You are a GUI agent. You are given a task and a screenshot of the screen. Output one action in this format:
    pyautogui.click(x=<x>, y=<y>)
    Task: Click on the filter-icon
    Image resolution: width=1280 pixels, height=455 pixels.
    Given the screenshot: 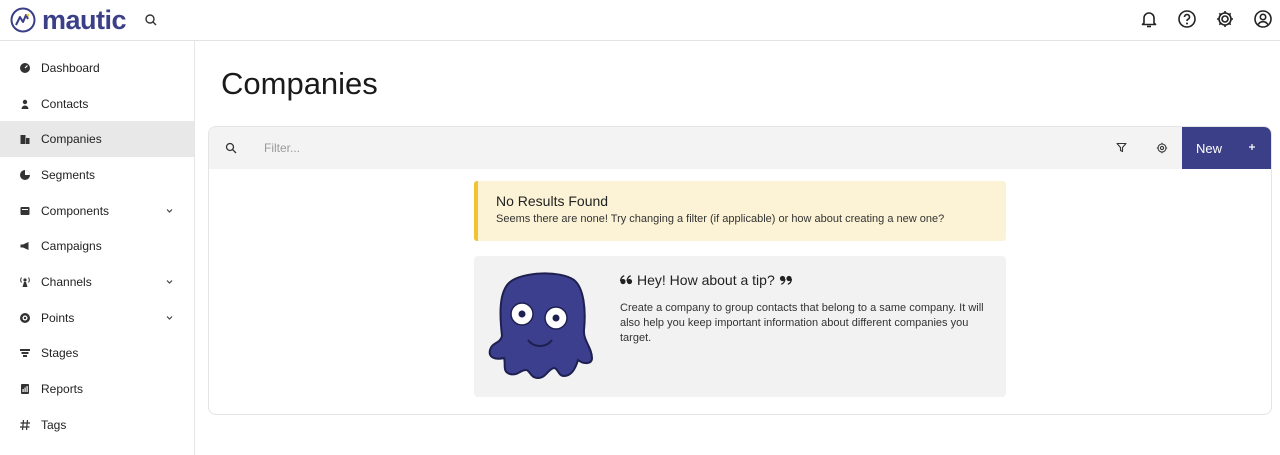 What is the action you would take?
    pyautogui.click(x=1121, y=147)
    